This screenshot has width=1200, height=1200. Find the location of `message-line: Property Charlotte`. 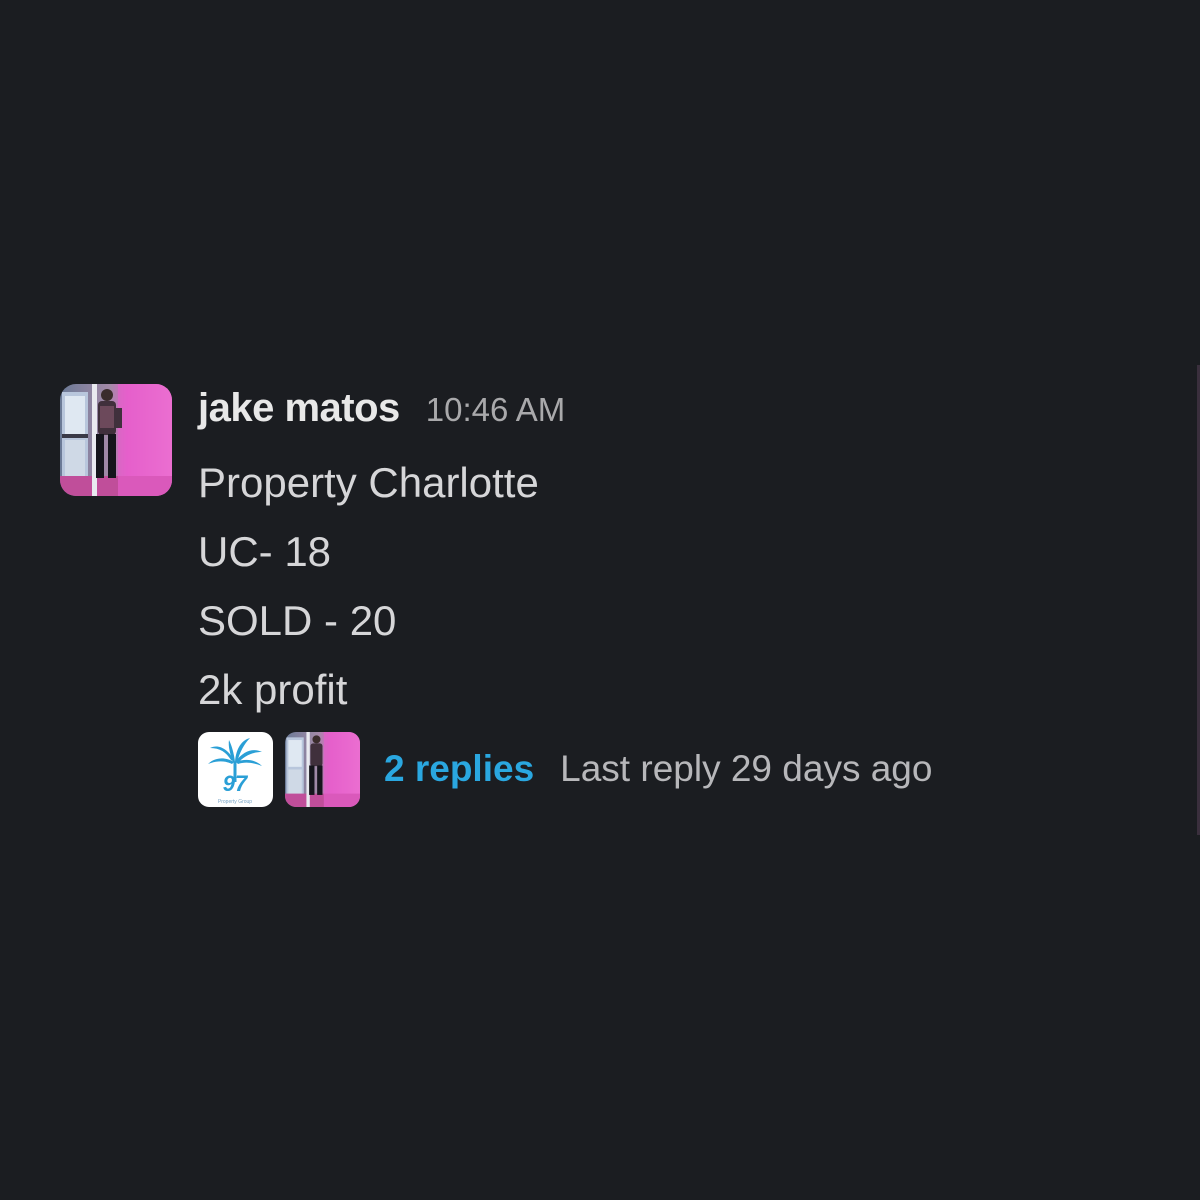

message-line: Property Charlotte is located at coordinates (368, 482).